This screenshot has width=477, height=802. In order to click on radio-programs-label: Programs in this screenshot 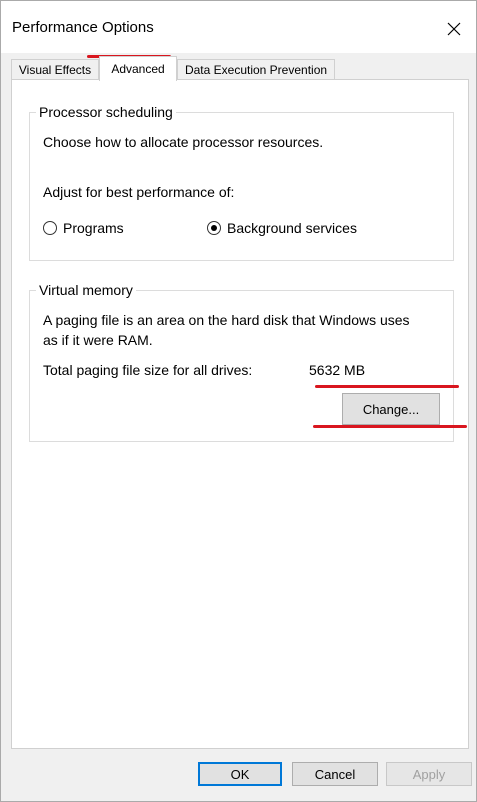, I will do `click(93, 228)`.